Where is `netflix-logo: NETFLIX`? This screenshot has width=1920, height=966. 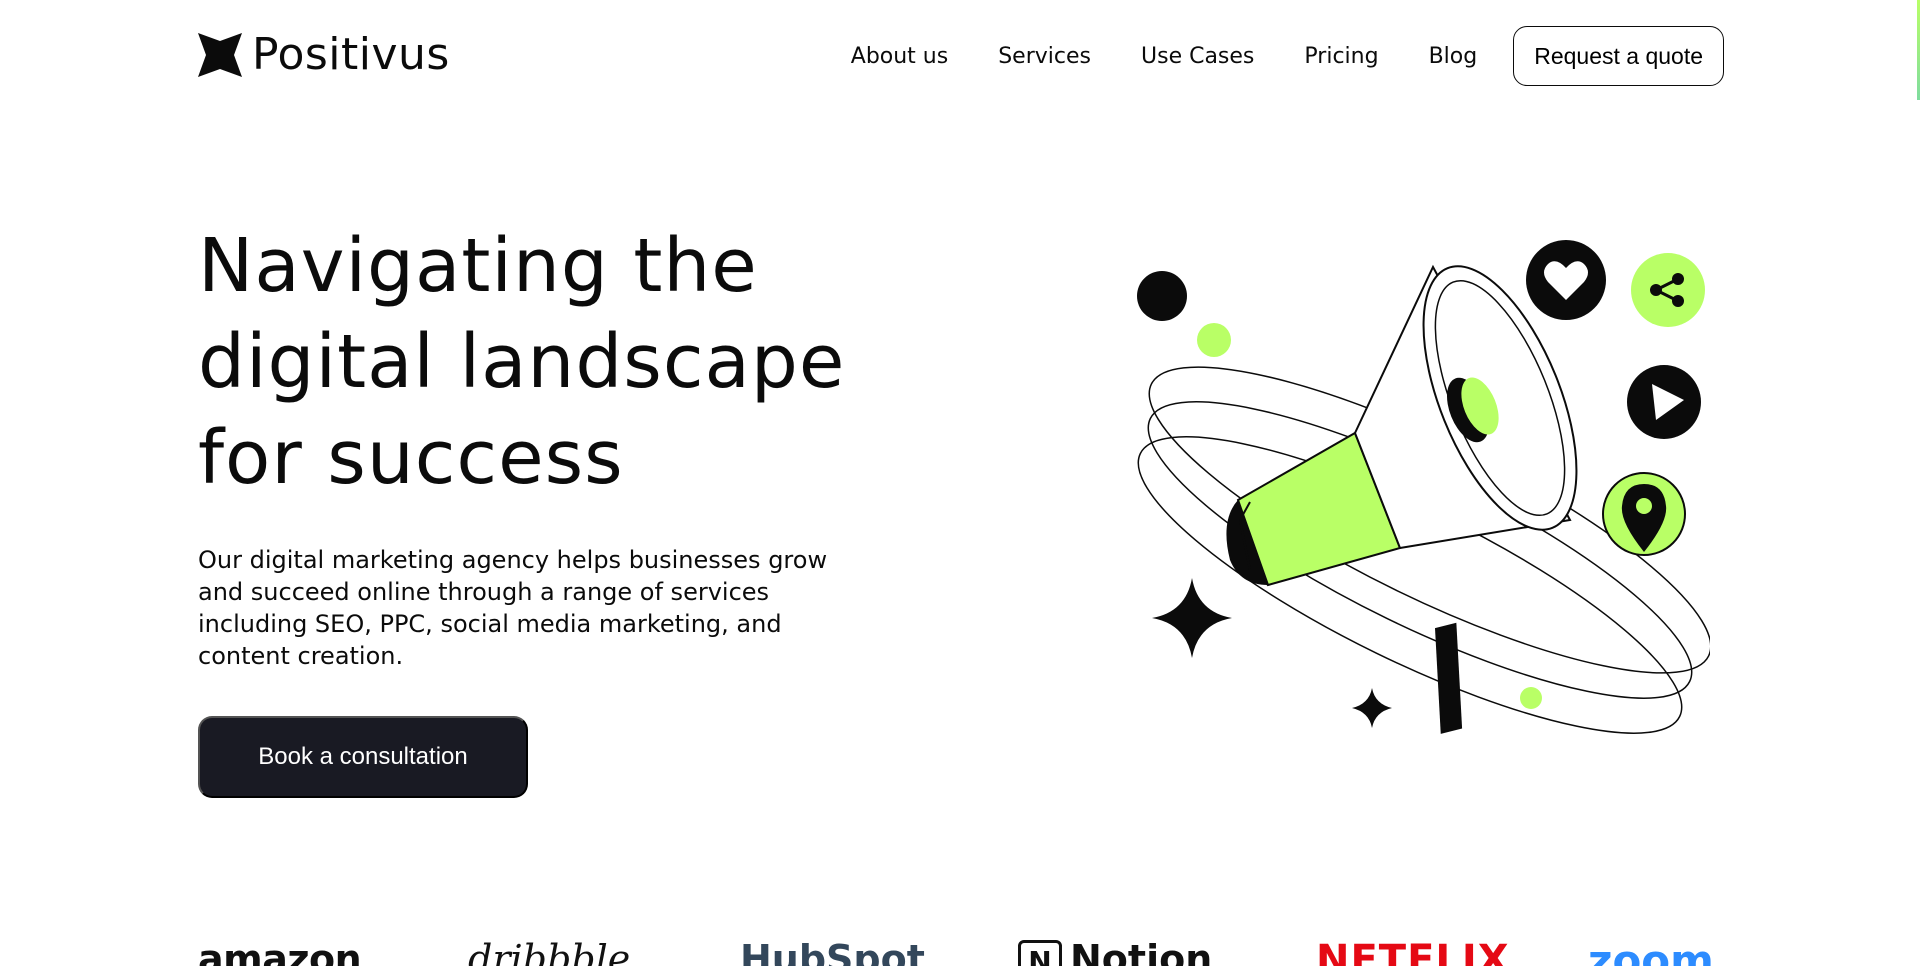
netflix-logo: NETFLIX is located at coordinates (1413, 951).